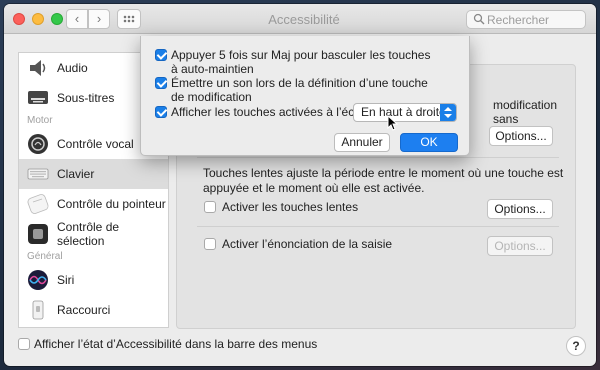 The height and width of the screenshot is (370, 600). What do you see at coordinates (66, 280) in the screenshot?
I see `sidebar-item-label: Siri` at bounding box center [66, 280].